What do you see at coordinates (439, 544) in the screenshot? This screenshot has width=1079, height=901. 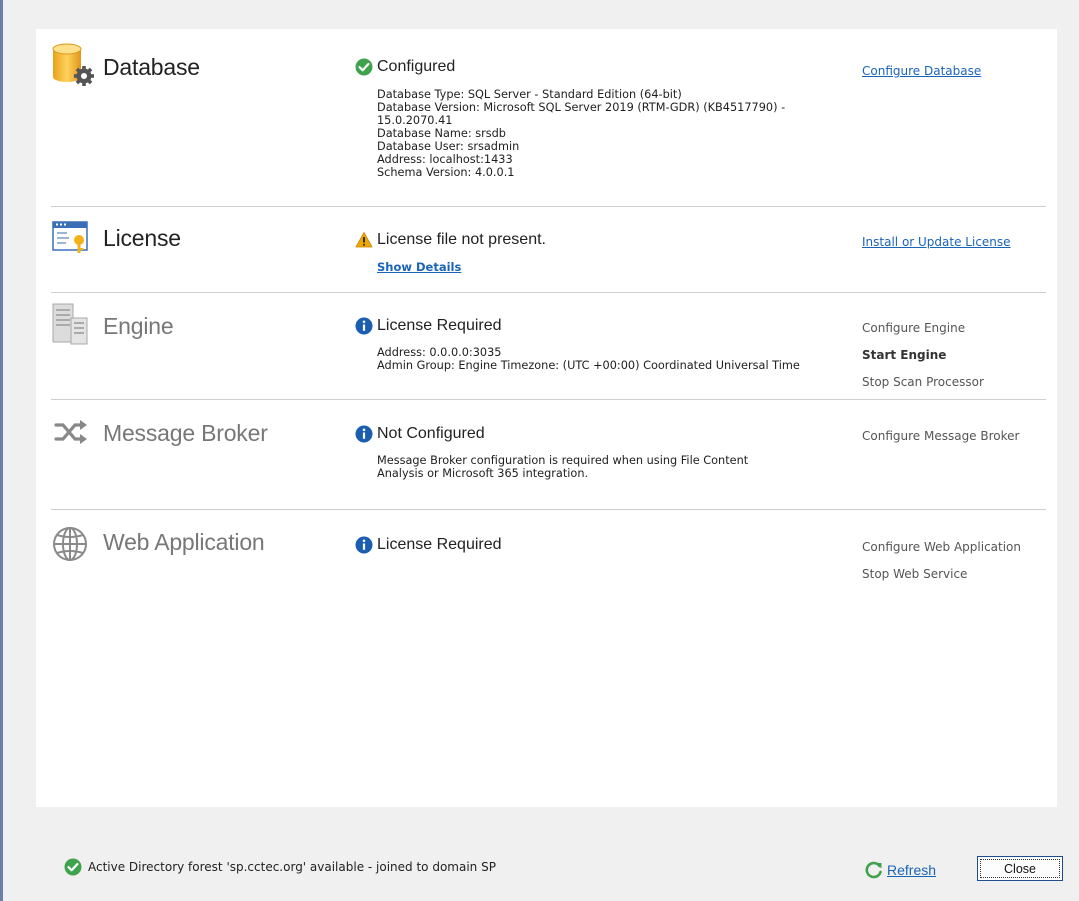 I see `web-application-status-text: License Required` at bounding box center [439, 544].